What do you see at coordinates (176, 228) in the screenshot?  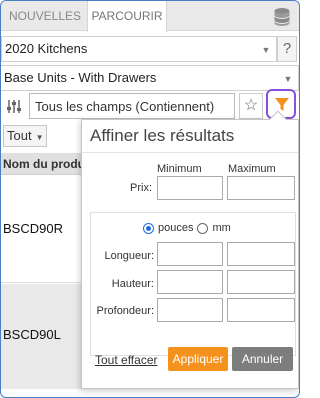 I see `radio-pouces-label: pouces` at bounding box center [176, 228].